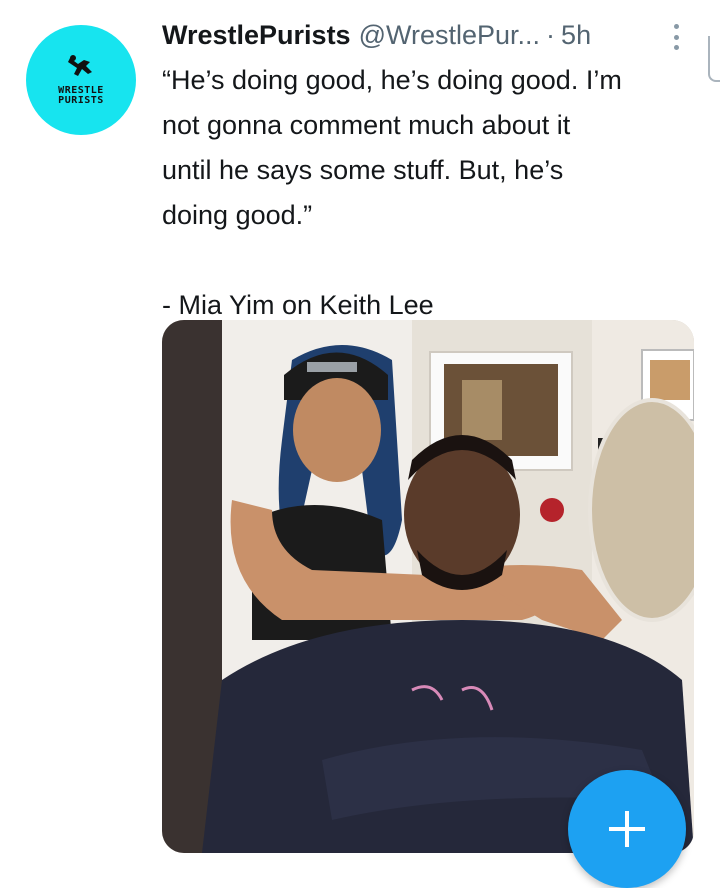 This screenshot has width=720, height=888. Describe the element at coordinates (676, 37) in the screenshot. I see `more-vertical-icon` at that location.